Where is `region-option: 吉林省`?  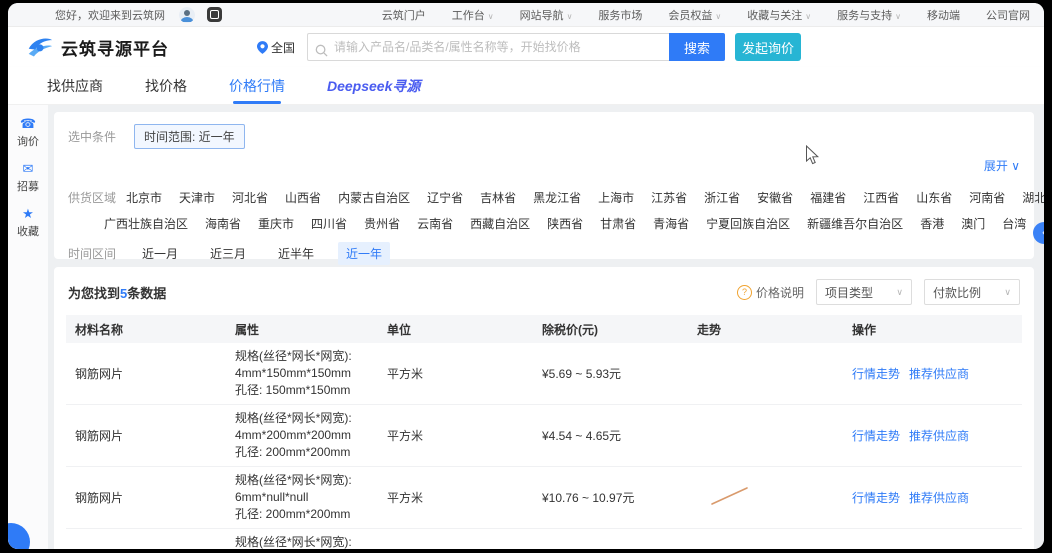 region-option: 吉林省 is located at coordinates (498, 197).